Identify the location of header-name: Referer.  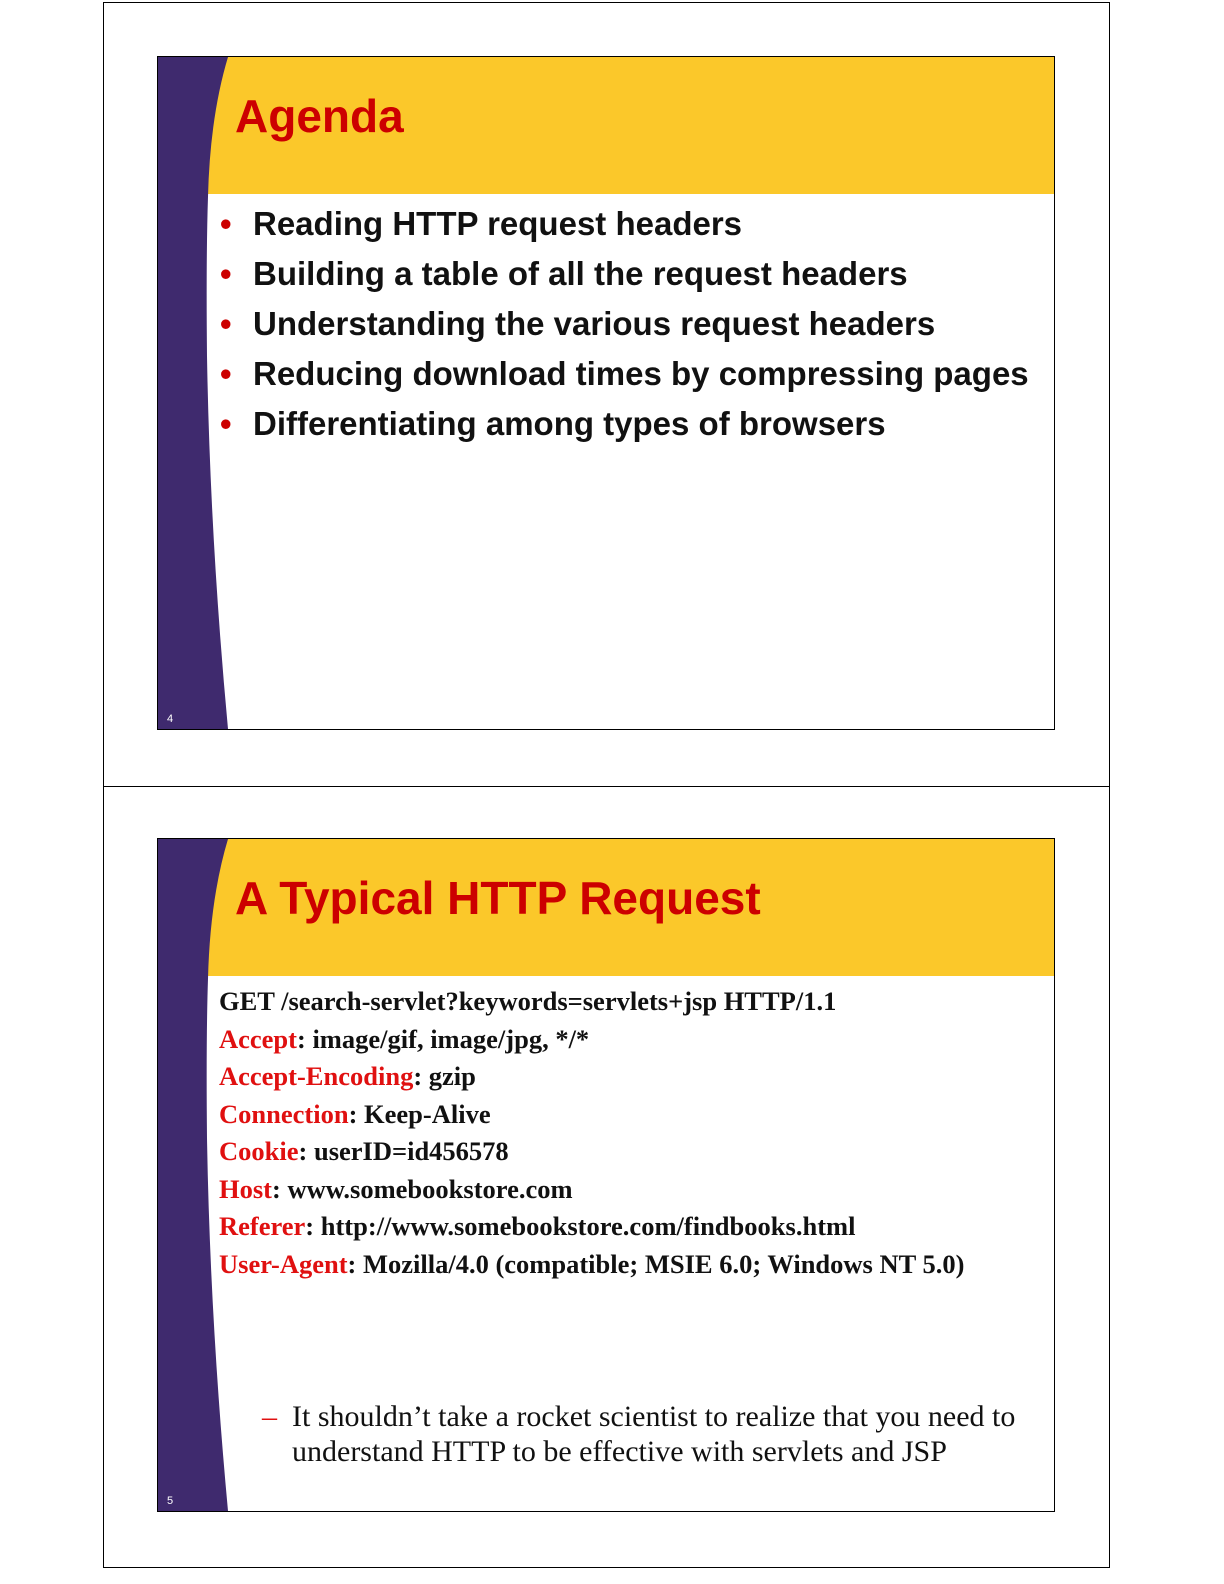
(262, 1226).